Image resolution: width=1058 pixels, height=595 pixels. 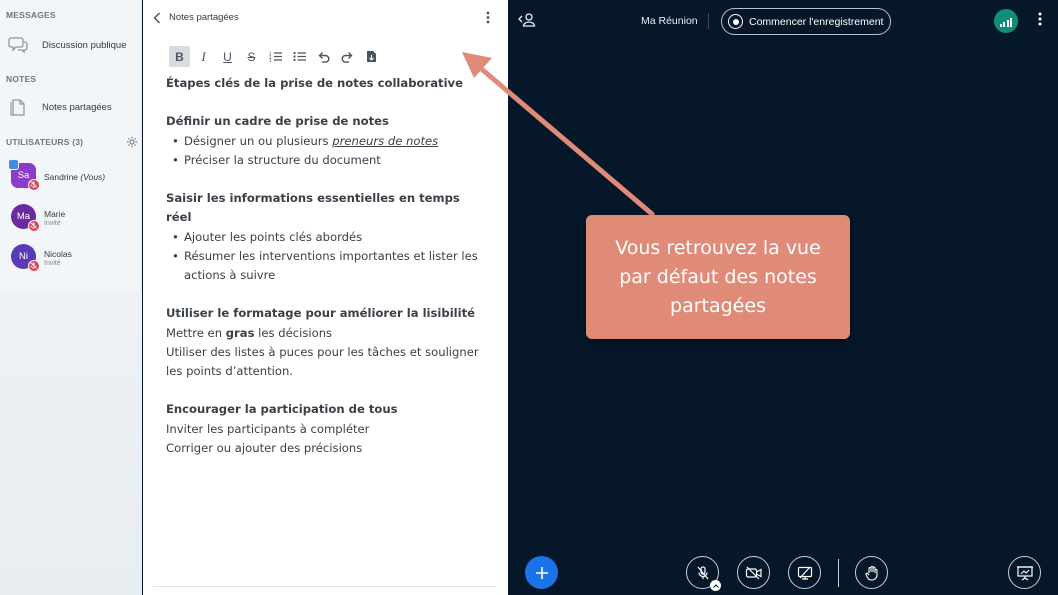 I want to click on sidebar-item-public-chat: Discussion publique, so click(x=71, y=45).